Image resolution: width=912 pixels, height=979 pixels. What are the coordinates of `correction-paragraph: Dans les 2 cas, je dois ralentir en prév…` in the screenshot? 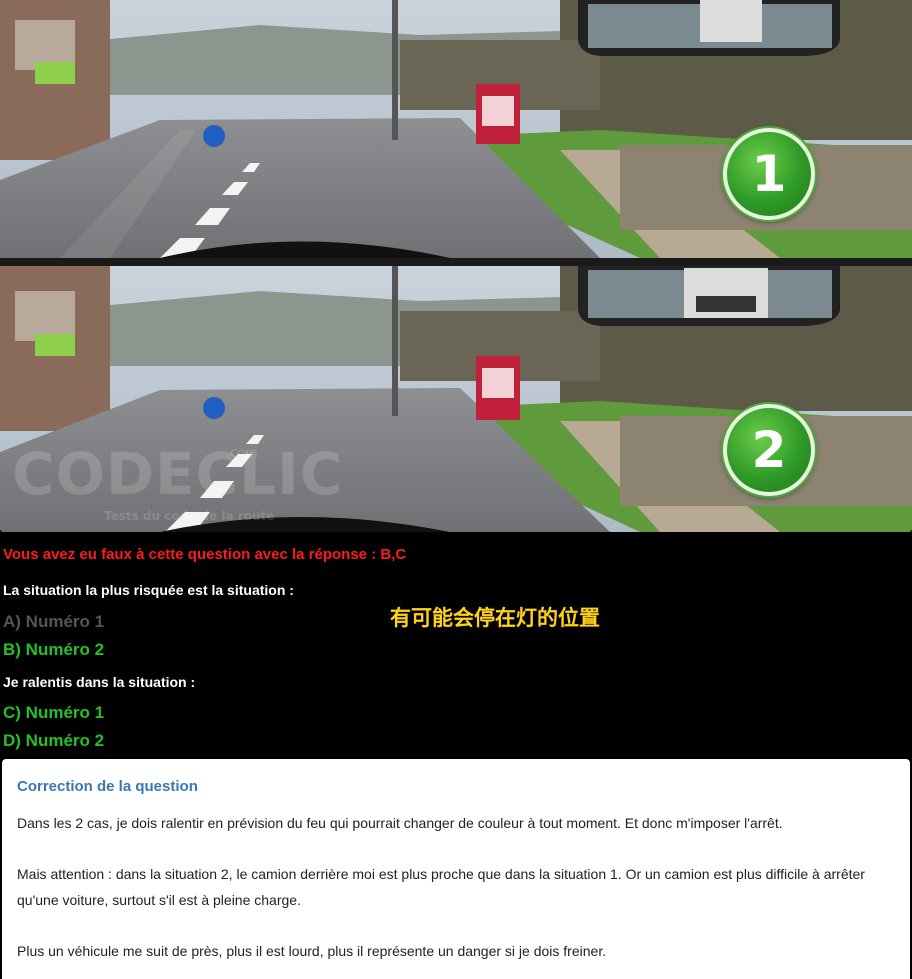 It's located at (400, 823).